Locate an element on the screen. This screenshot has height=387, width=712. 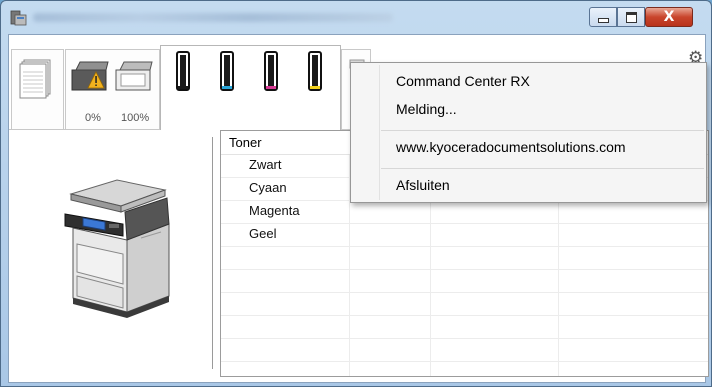
close-button: X is located at coordinates (669, 17).